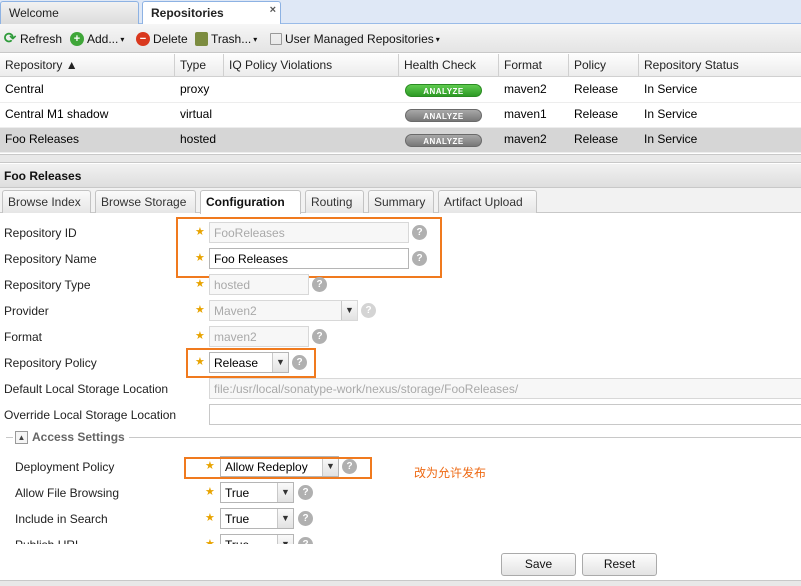 The width and height of the screenshot is (801, 586). Describe the element at coordinates (145, 201) in the screenshot. I see `tab-browse-storage: Browse Storage` at that location.